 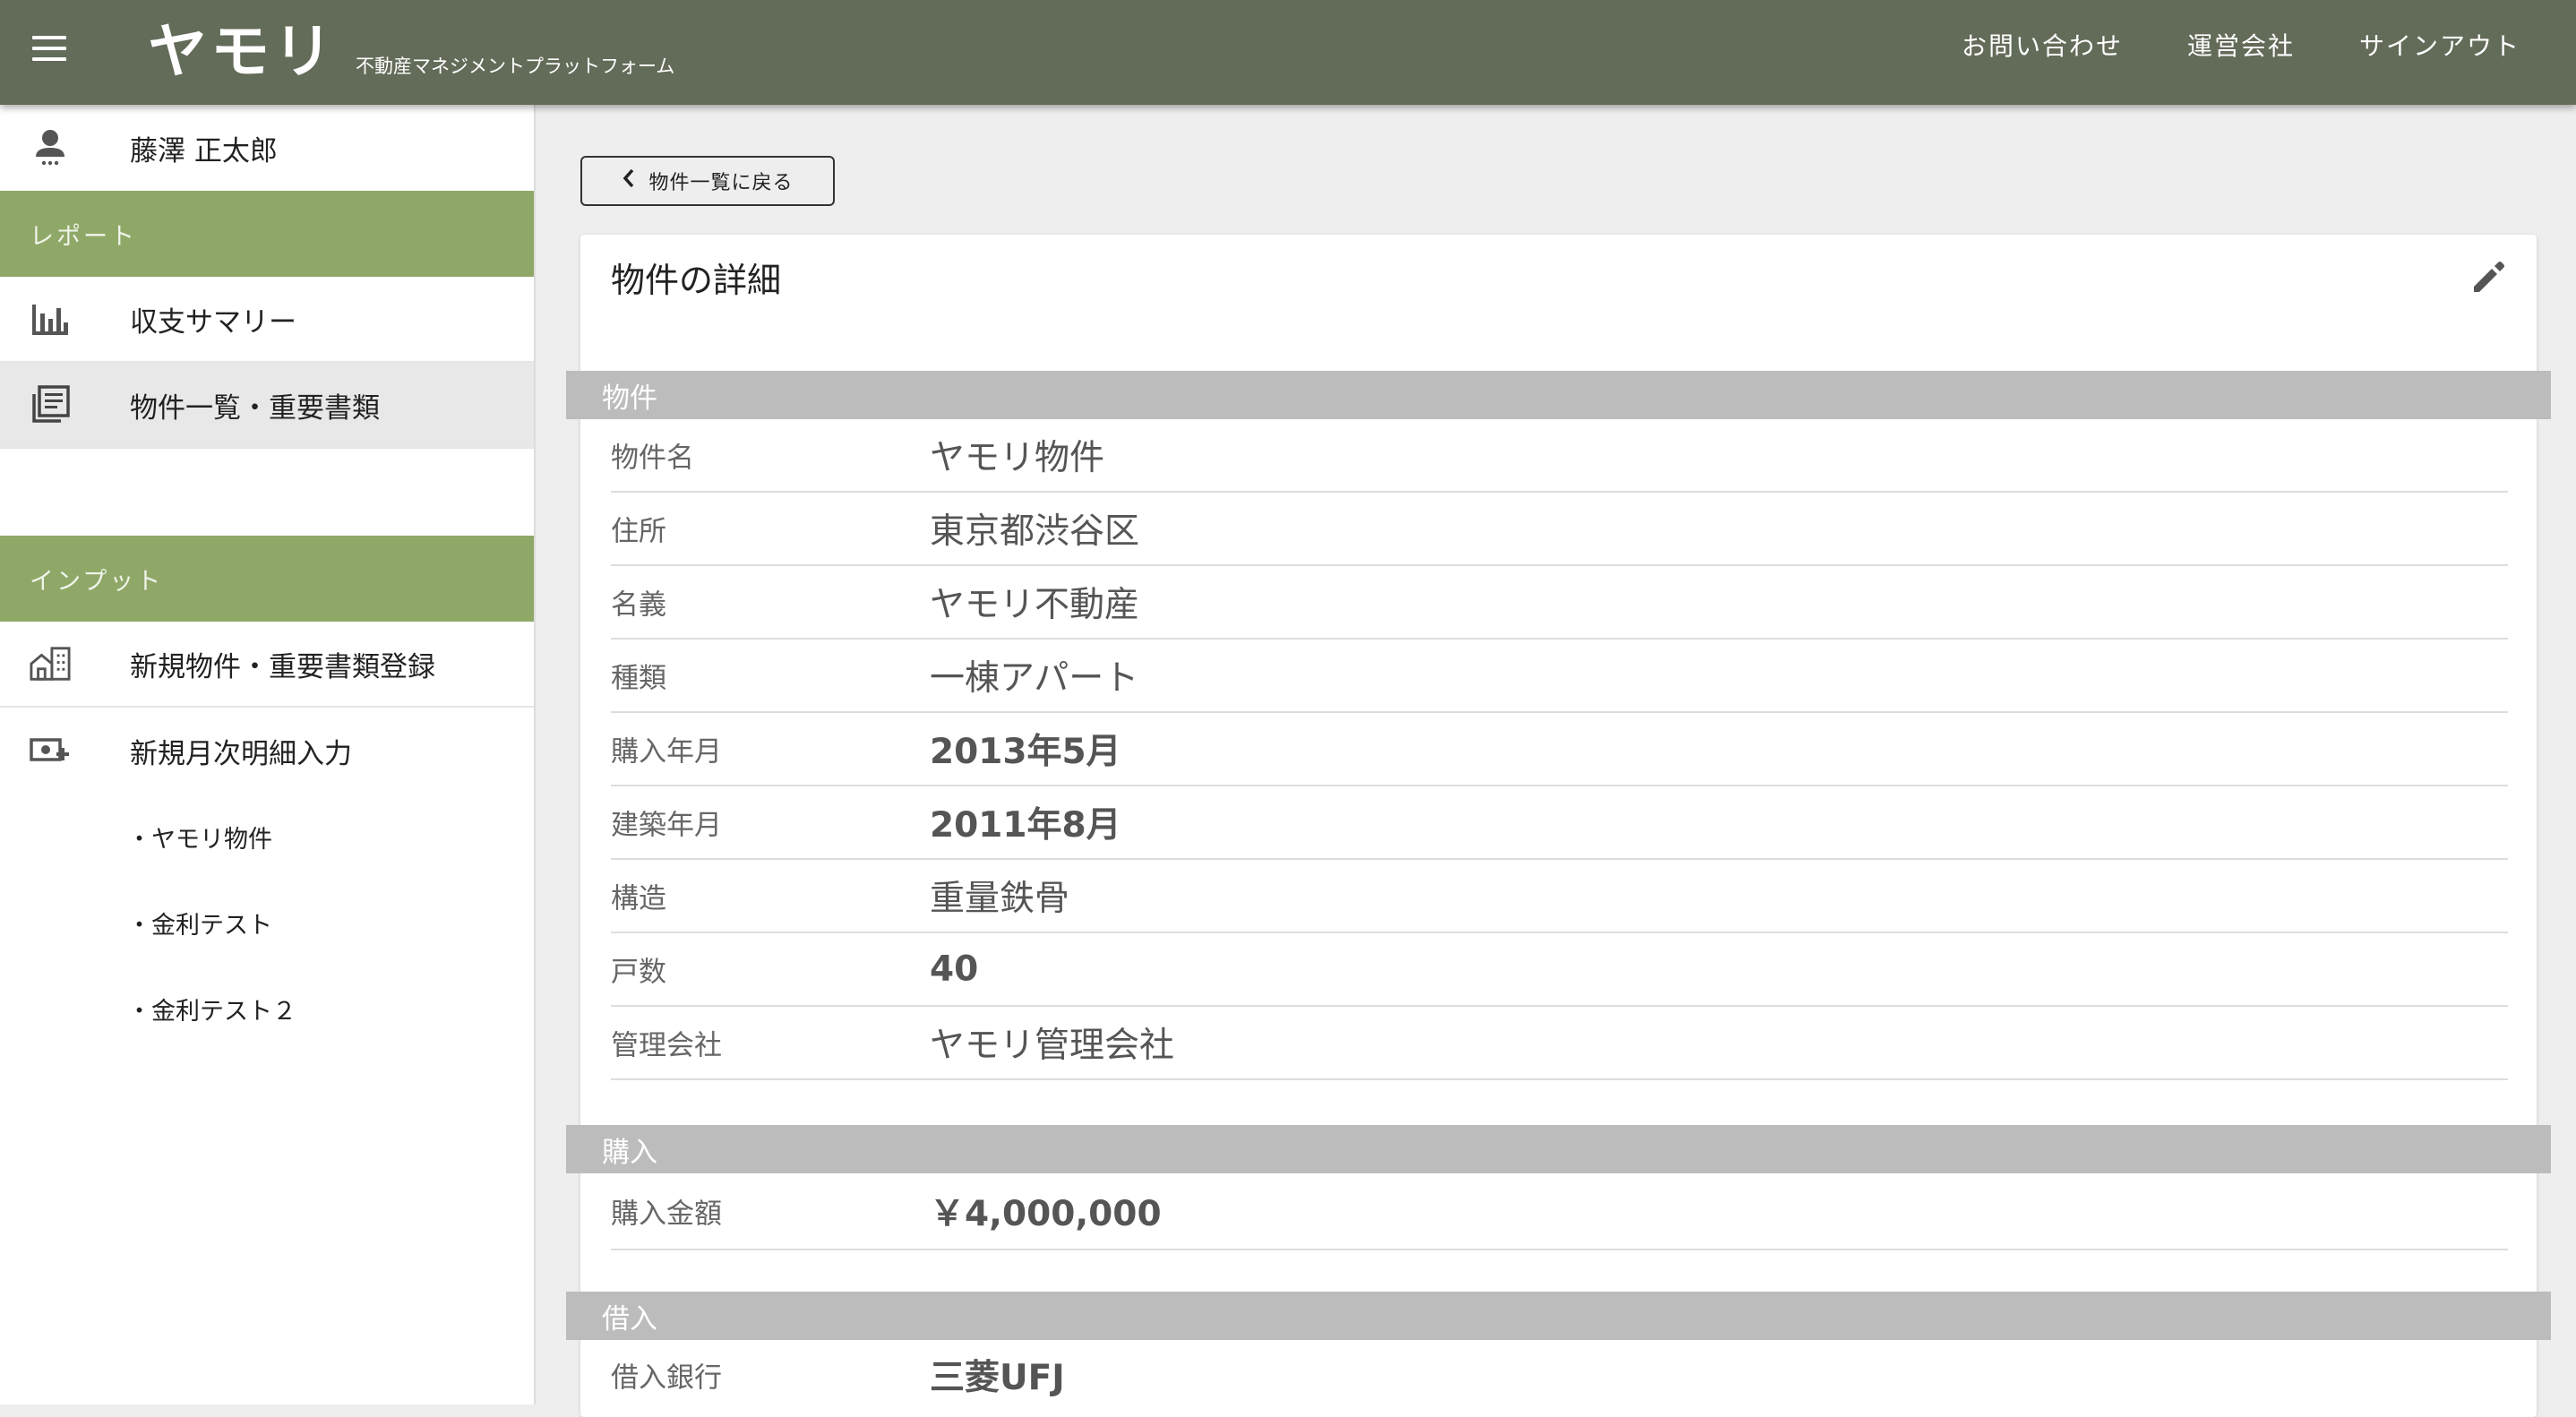 What do you see at coordinates (255, 408) in the screenshot?
I see `sidebar-item-label: 物件一覧・重要書類` at bounding box center [255, 408].